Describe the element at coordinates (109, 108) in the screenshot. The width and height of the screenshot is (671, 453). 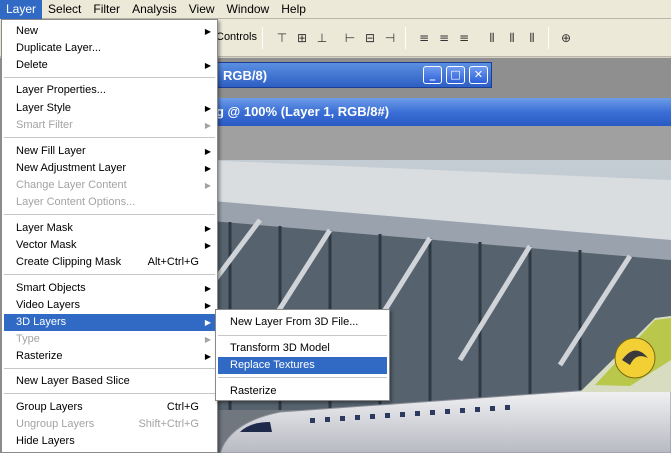
I see `menu-item-layer-style: Layer Style ▶` at that location.